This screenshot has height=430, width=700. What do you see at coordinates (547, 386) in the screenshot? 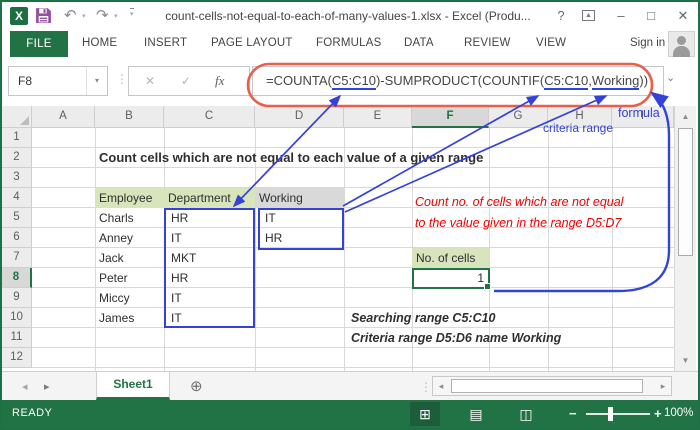
I see `horizontal-scroll-thumb` at bounding box center [547, 386].